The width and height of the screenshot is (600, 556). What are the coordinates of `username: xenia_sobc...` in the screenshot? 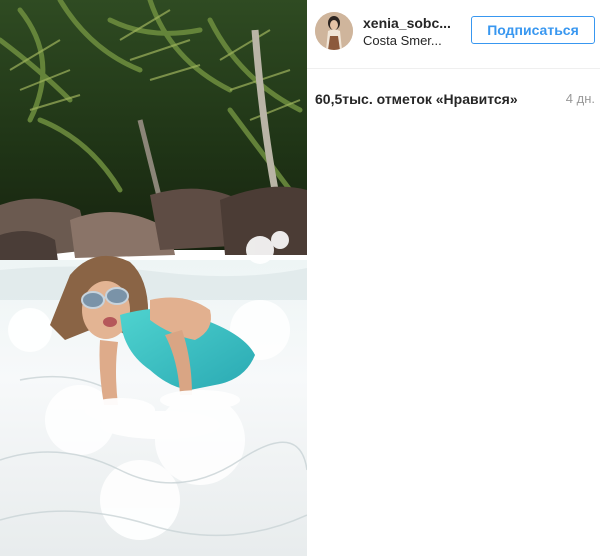 It's located at (407, 23).